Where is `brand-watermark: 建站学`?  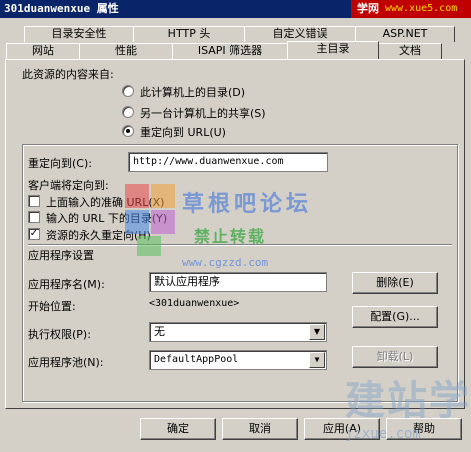 brand-watermark: 建站学 is located at coordinates (408, 401).